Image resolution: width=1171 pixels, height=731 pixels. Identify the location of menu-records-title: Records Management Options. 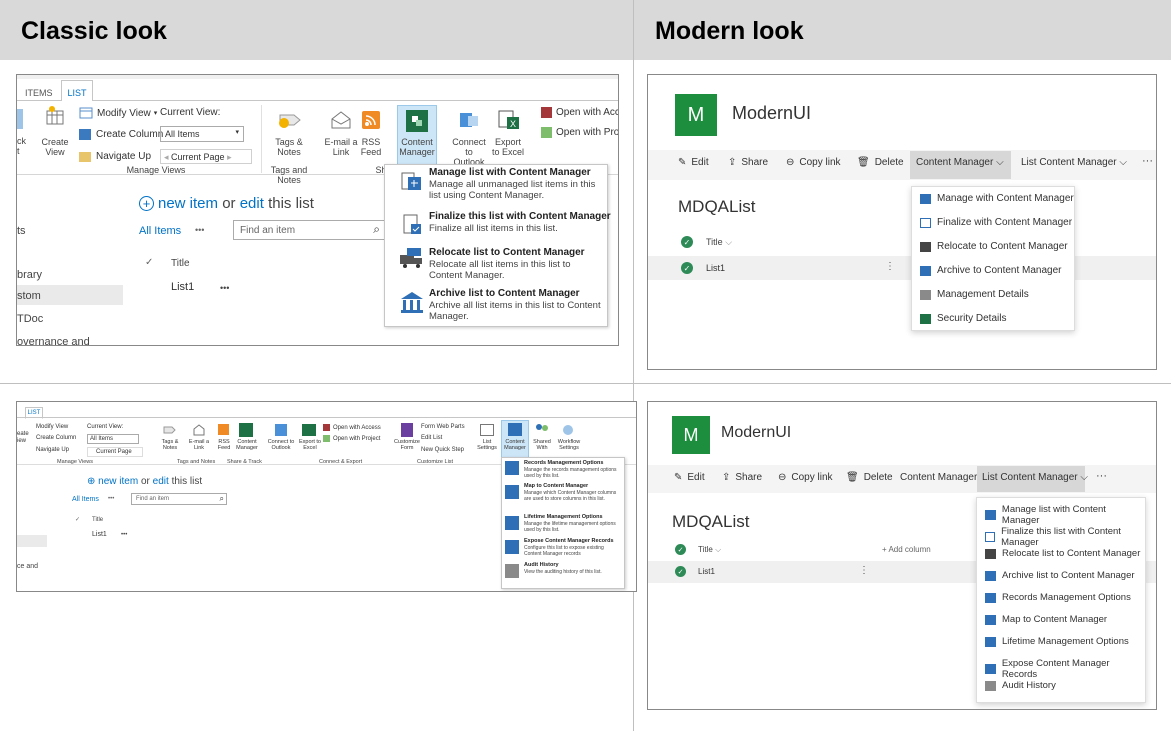
(563, 463).